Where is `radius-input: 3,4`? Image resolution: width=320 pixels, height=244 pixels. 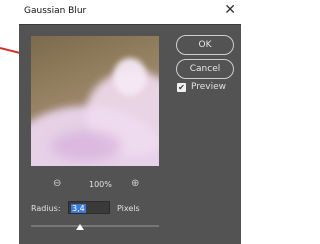 radius-input: 3,4 is located at coordinates (89, 207).